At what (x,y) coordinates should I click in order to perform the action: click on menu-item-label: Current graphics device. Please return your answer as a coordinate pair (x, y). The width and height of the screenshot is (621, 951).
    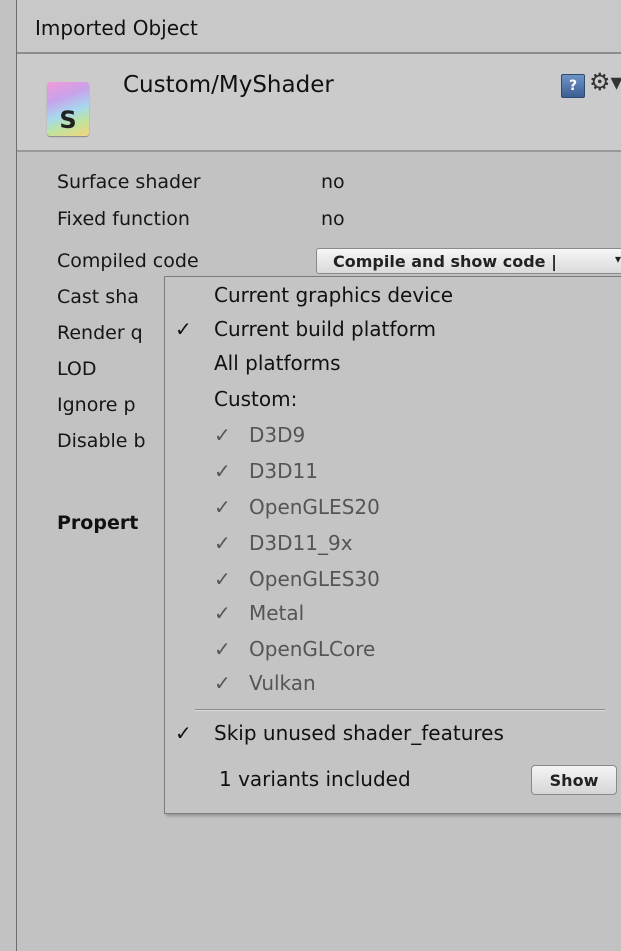
    Looking at the image, I should click on (334, 295).